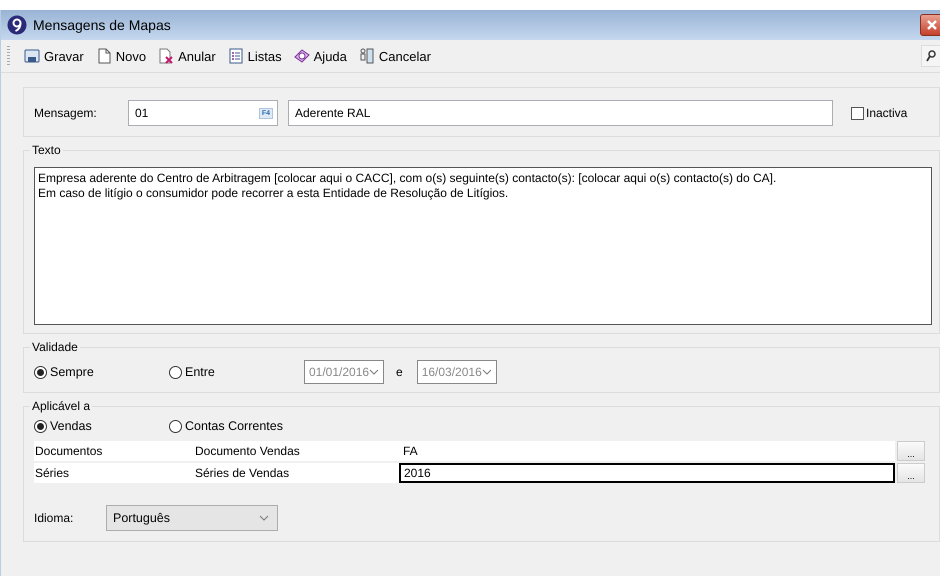 The width and height of the screenshot is (940, 576). What do you see at coordinates (66, 113) in the screenshot?
I see `field-label: Mensagem:` at bounding box center [66, 113].